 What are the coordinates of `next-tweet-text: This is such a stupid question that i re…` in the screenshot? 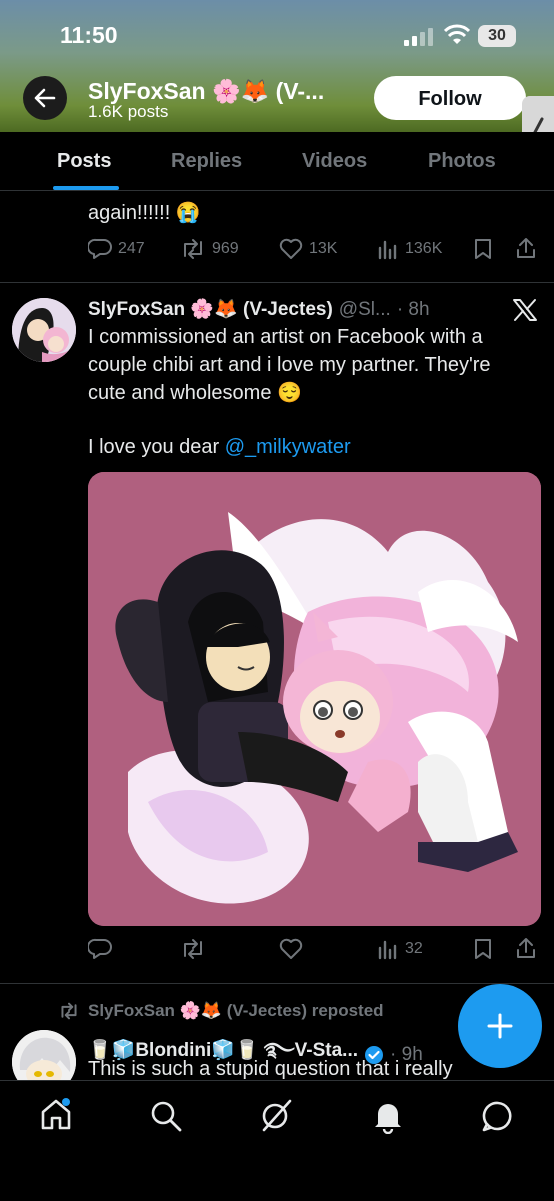 It's located at (270, 1069).